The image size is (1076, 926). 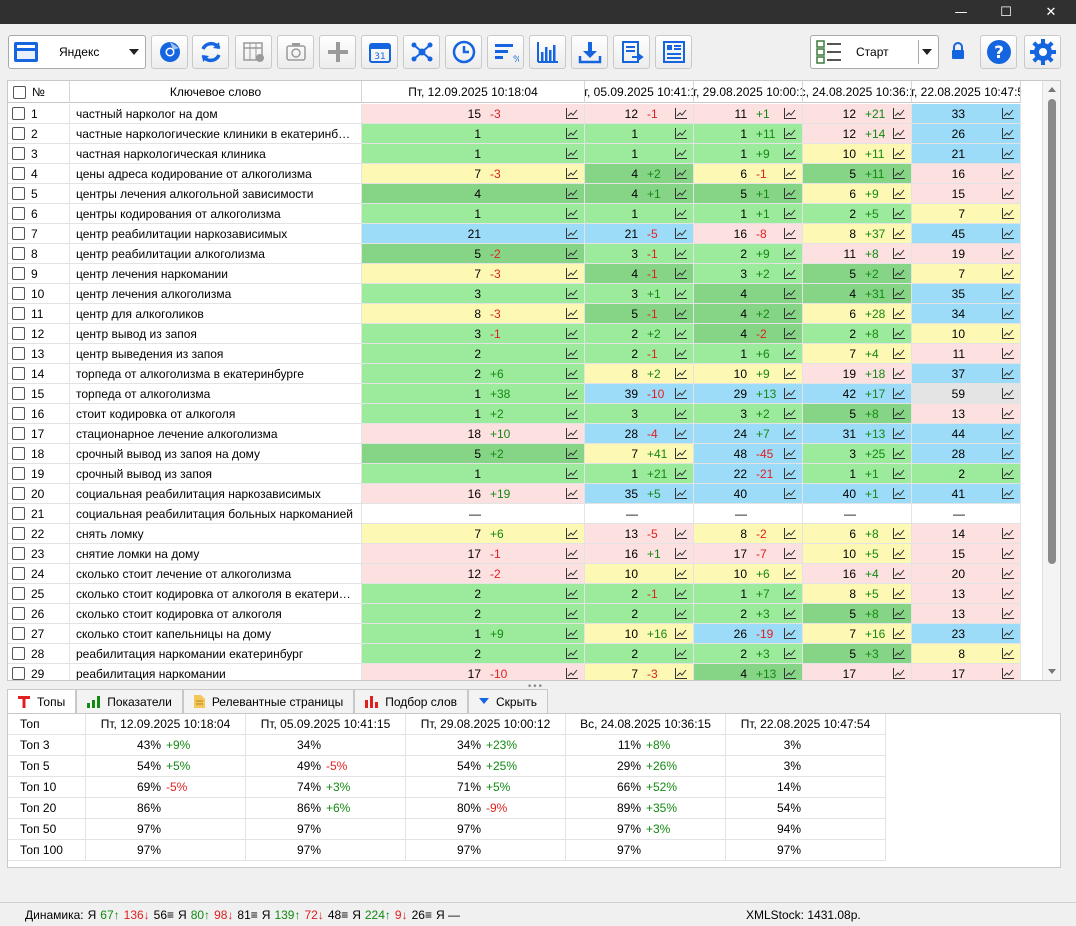 I want to click on position-cell: 10 +16, so click(x=639, y=633).